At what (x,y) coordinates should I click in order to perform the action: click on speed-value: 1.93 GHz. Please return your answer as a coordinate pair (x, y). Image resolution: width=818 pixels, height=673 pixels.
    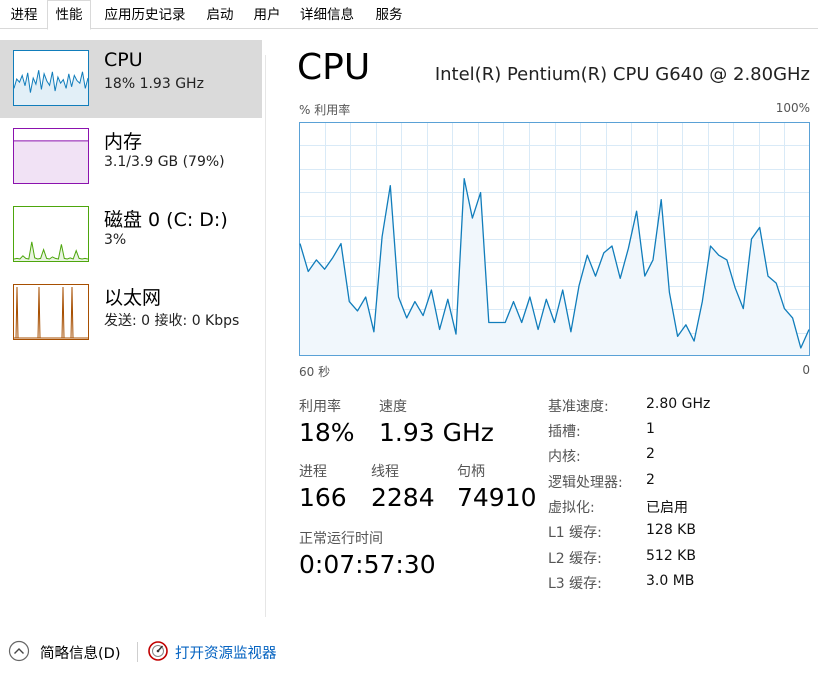
    Looking at the image, I should click on (436, 432).